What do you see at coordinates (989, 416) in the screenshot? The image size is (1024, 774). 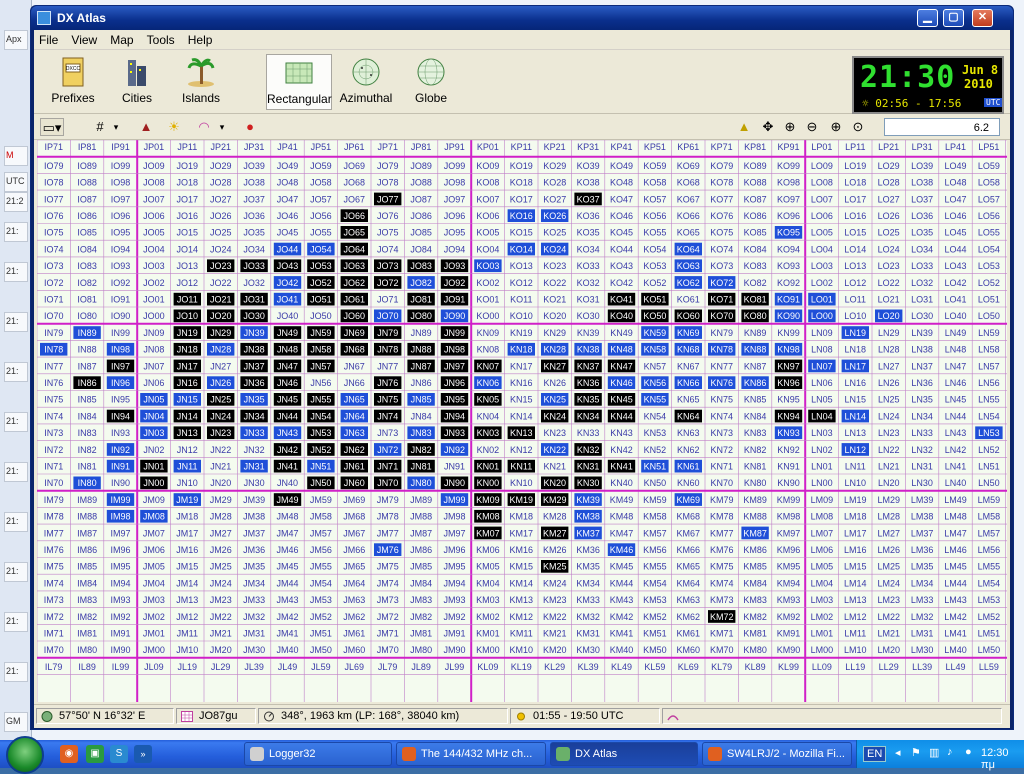 I see `locator-label: LN54` at bounding box center [989, 416].